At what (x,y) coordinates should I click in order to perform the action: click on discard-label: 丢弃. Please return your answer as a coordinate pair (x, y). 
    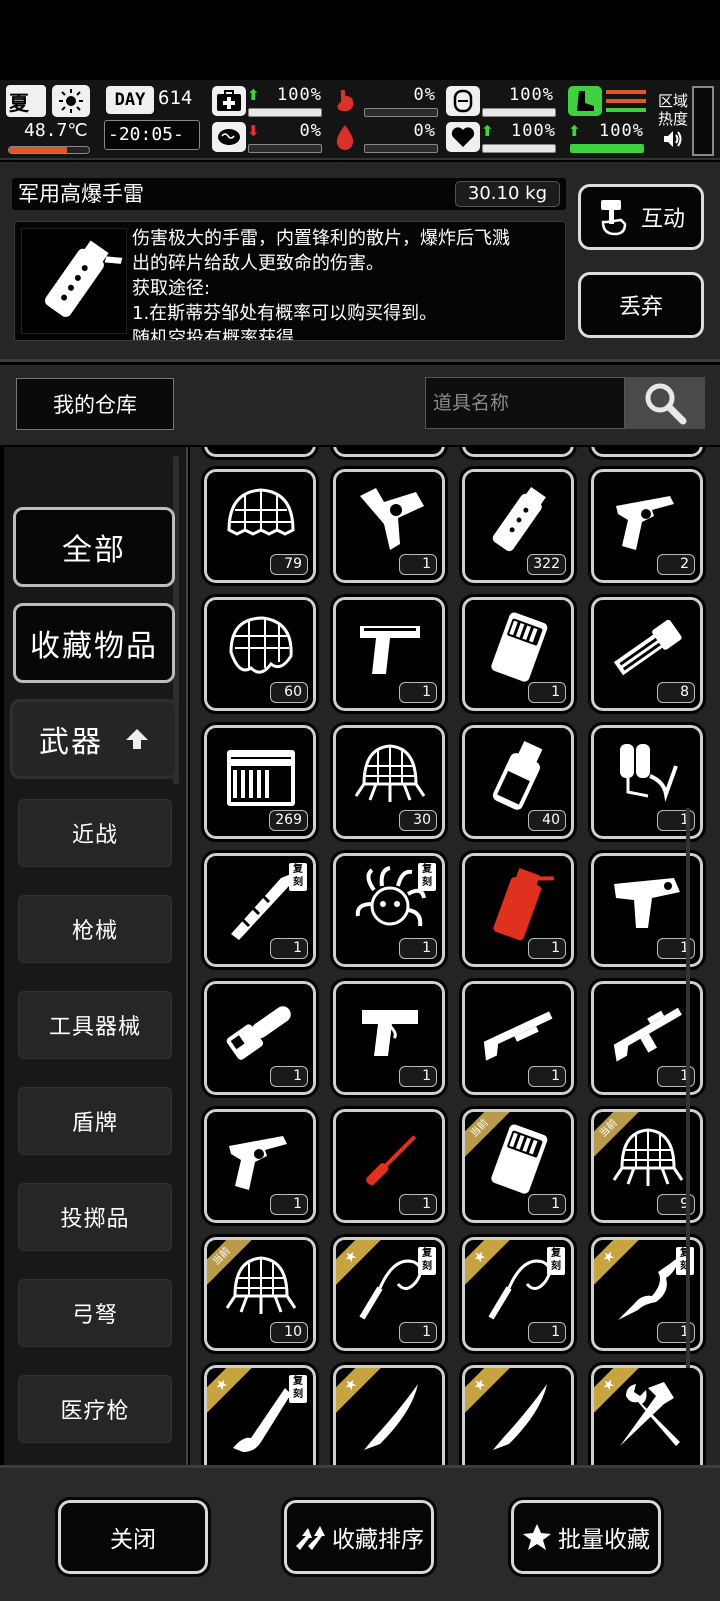
    Looking at the image, I should click on (640, 307).